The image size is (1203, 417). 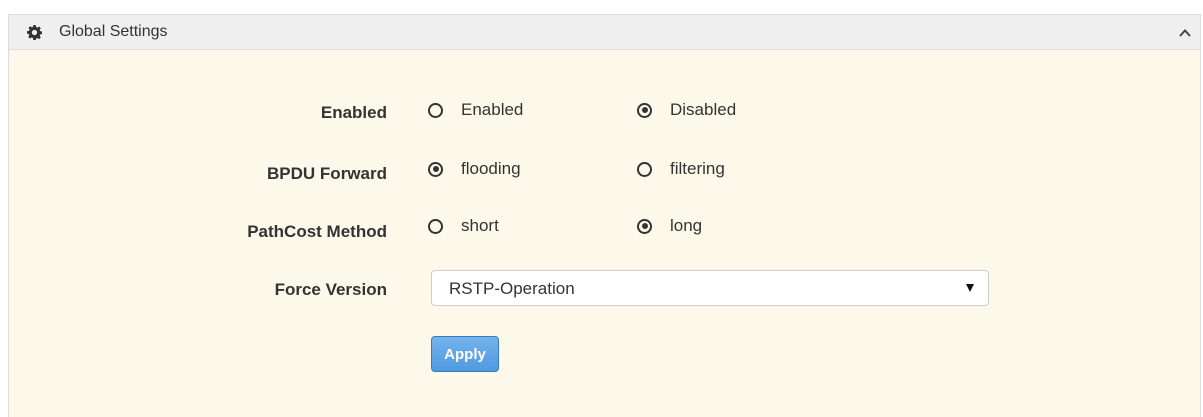 I want to click on radio-disabled-label: Disabled, so click(x=703, y=109).